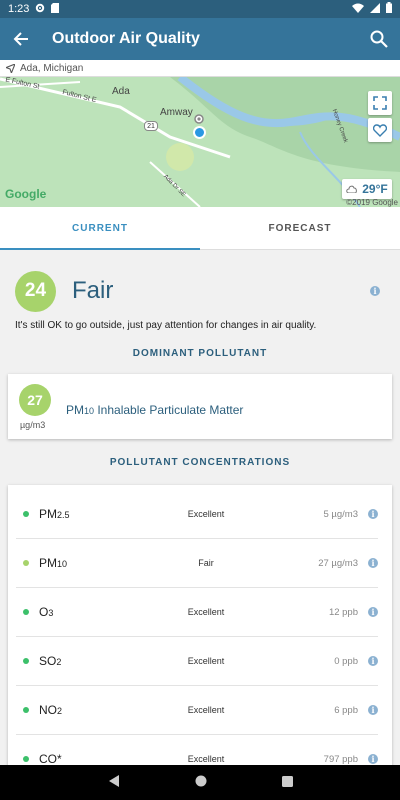 The width and height of the screenshot is (400, 800). I want to click on pollutant-row: NO2 Excellent 6 ppb i, so click(197, 710).